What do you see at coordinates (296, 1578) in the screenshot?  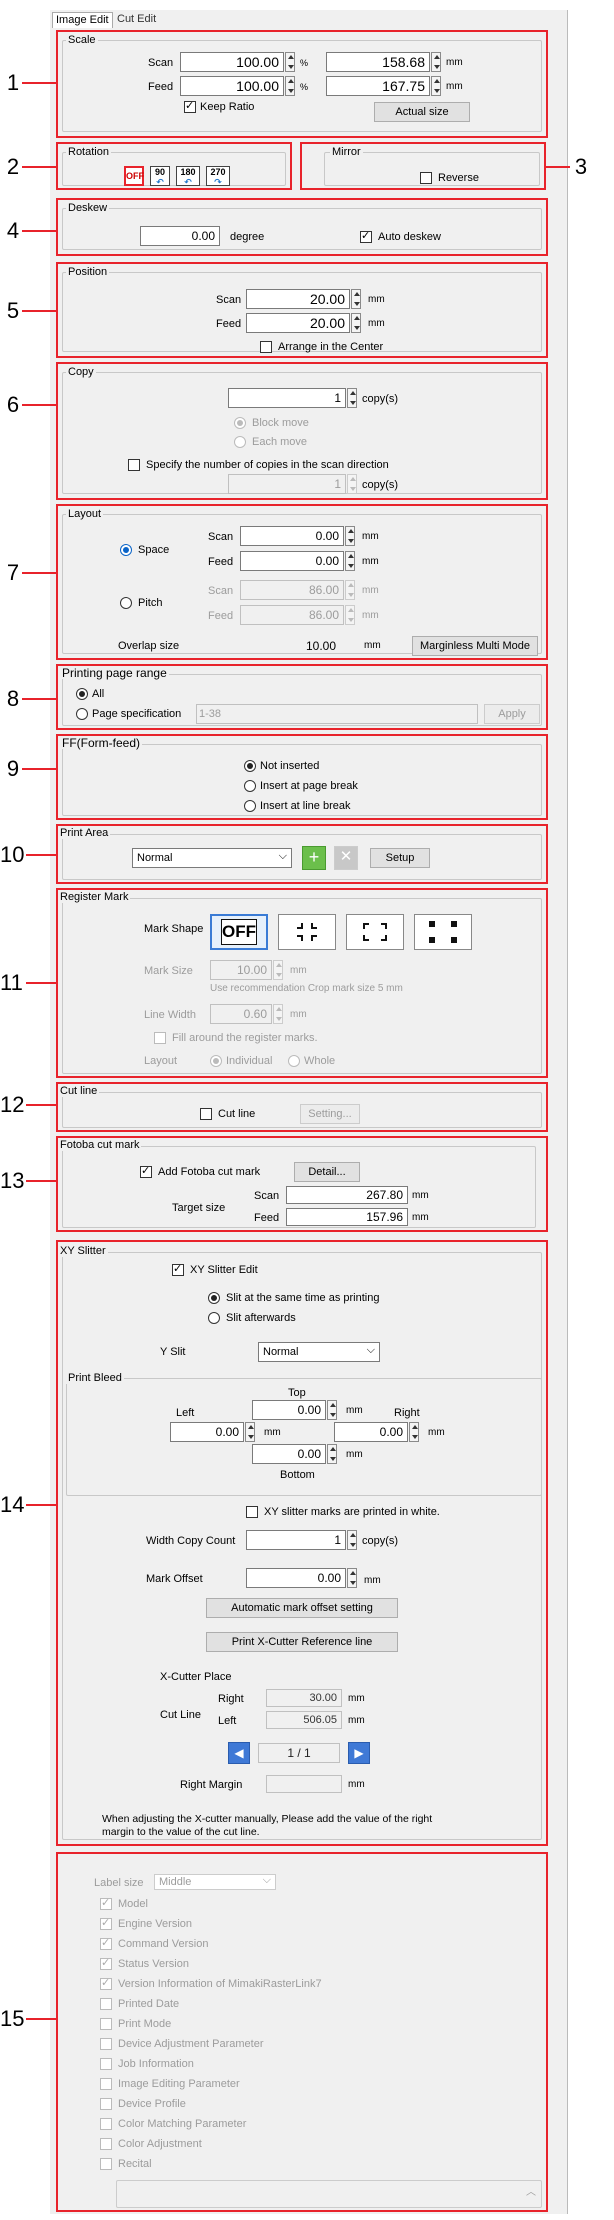 I see `mark-offset-input: 0.00` at bounding box center [296, 1578].